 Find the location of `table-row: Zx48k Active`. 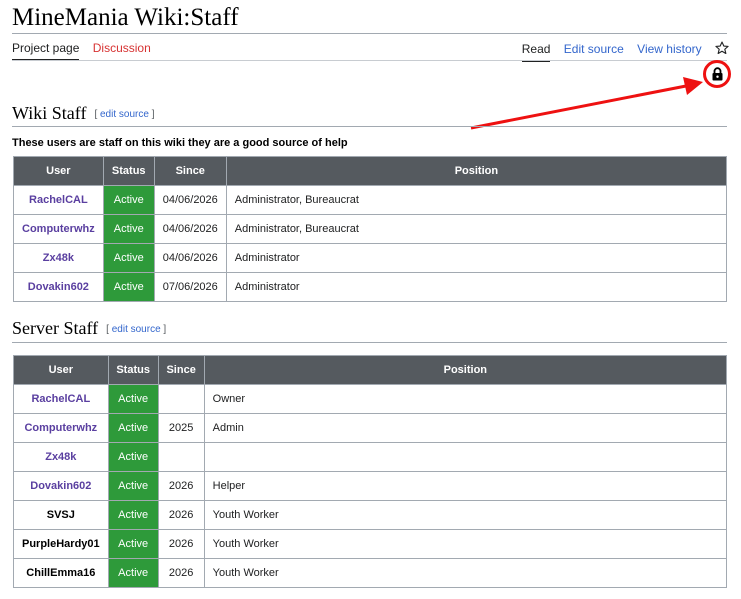

table-row: Zx48k Active is located at coordinates (370, 457).